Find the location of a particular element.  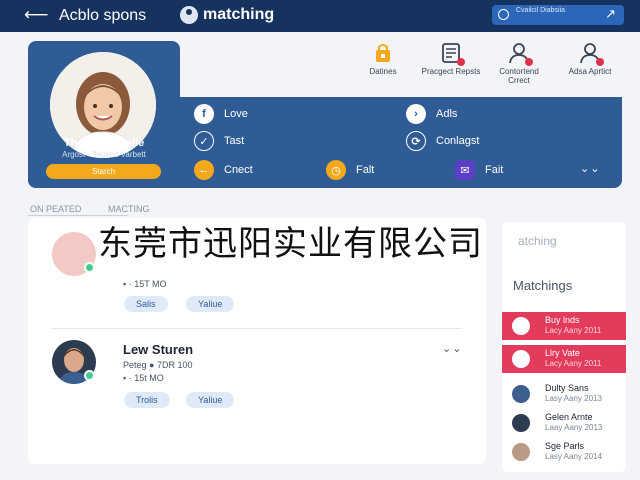

menu-item-label: Cnect is located at coordinates (238, 170).